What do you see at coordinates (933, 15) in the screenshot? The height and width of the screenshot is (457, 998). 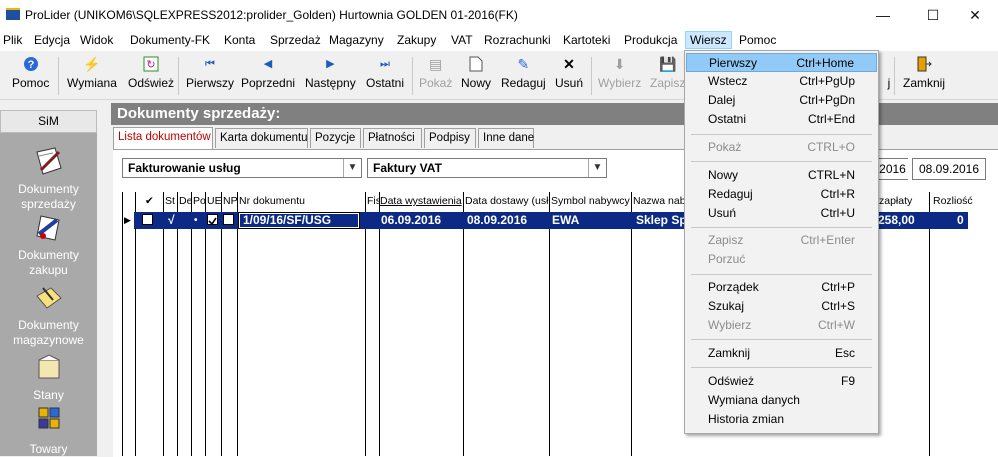 I see `maximize-button: ☐` at bounding box center [933, 15].